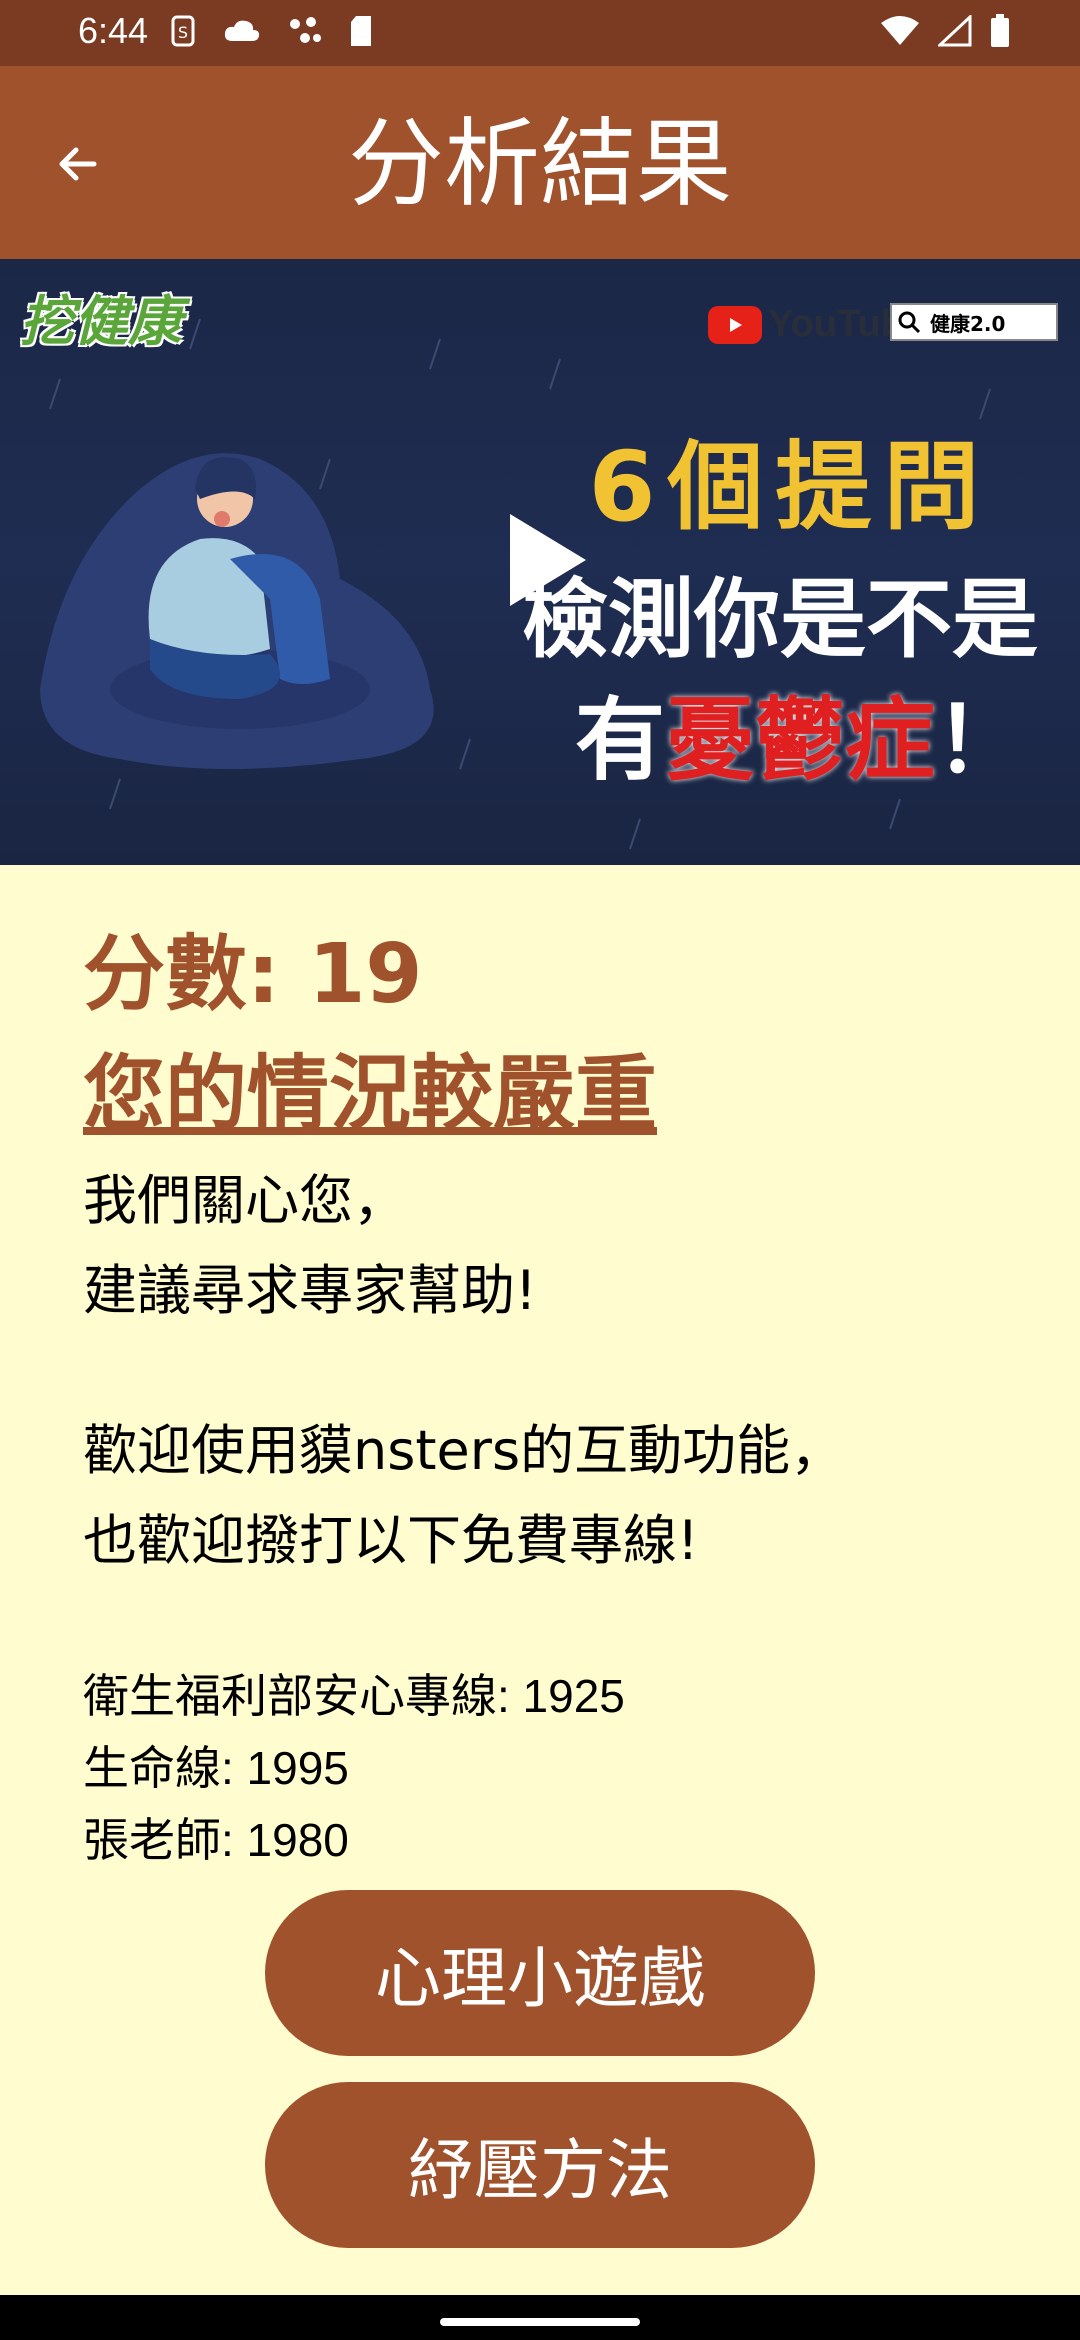 This screenshot has height=2340, width=1080. What do you see at coordinates (245, 1200) in the screenshot?
I see `message-line: 我們關心您，` at bounding box center [245, 1200].